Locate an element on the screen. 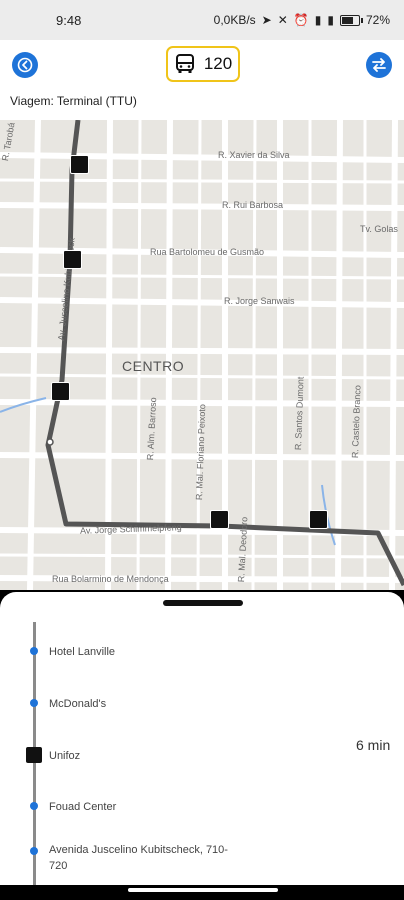 The height and width of the screenshot is (900, 404). alarm-icon: ⏰ is located at coordinates (301, 20).